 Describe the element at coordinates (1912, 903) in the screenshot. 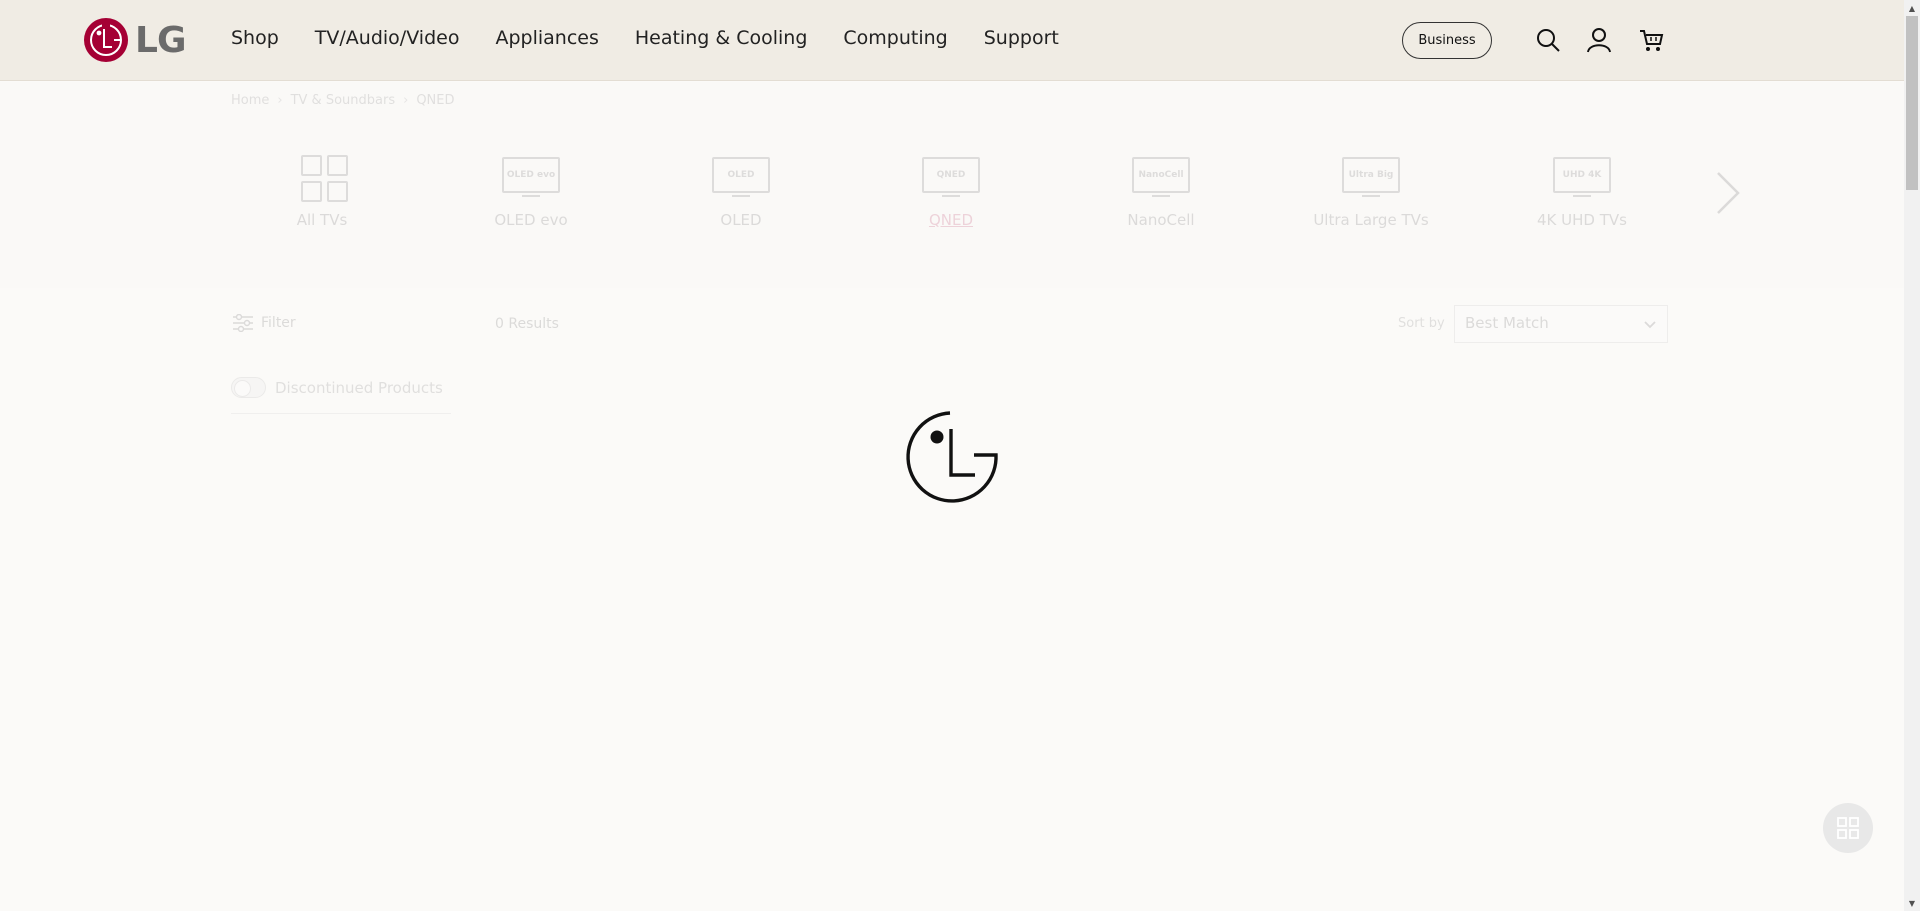

I see `scroll-down-arrow-icon: ▼` at that location.